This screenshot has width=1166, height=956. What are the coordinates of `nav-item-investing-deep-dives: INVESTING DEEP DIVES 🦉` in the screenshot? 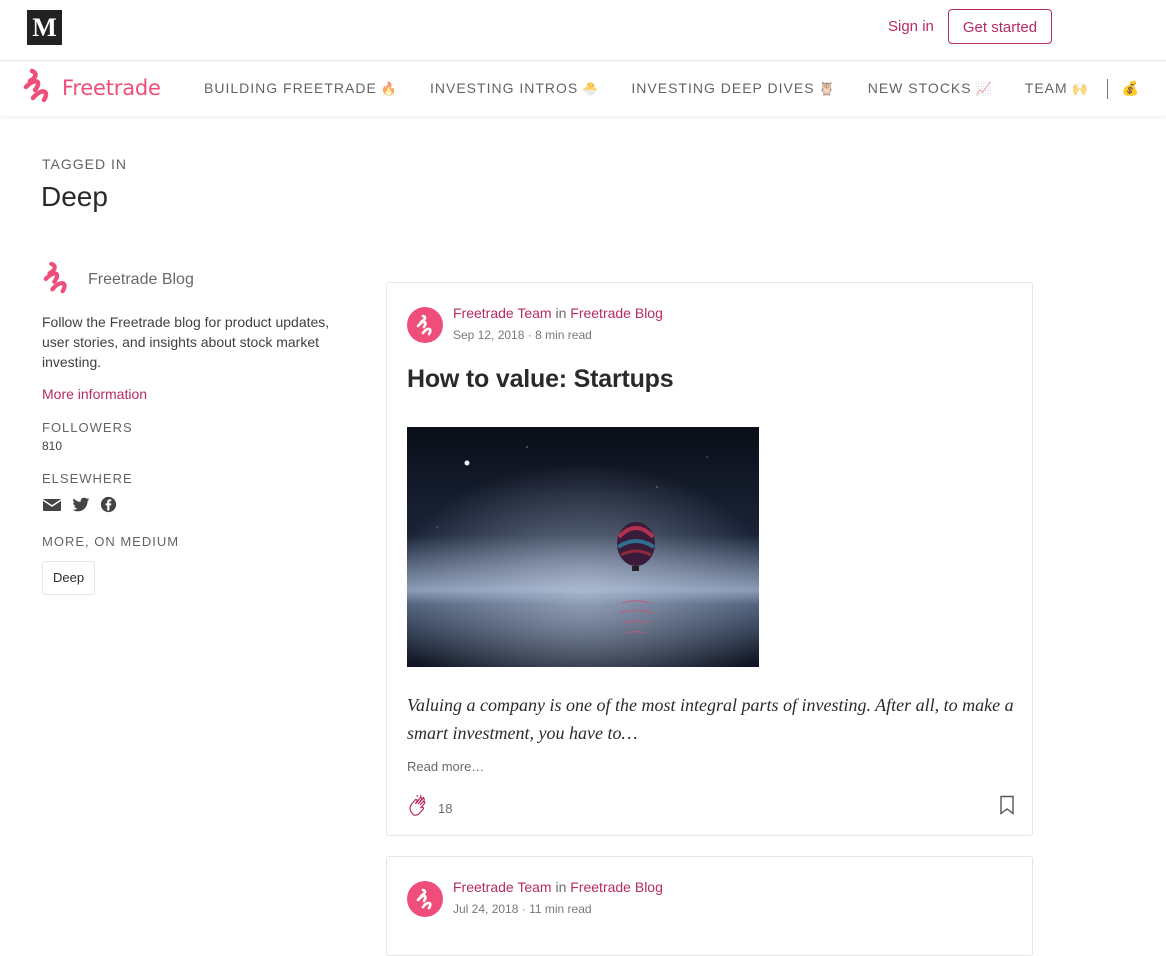 It's located at (733, 88).